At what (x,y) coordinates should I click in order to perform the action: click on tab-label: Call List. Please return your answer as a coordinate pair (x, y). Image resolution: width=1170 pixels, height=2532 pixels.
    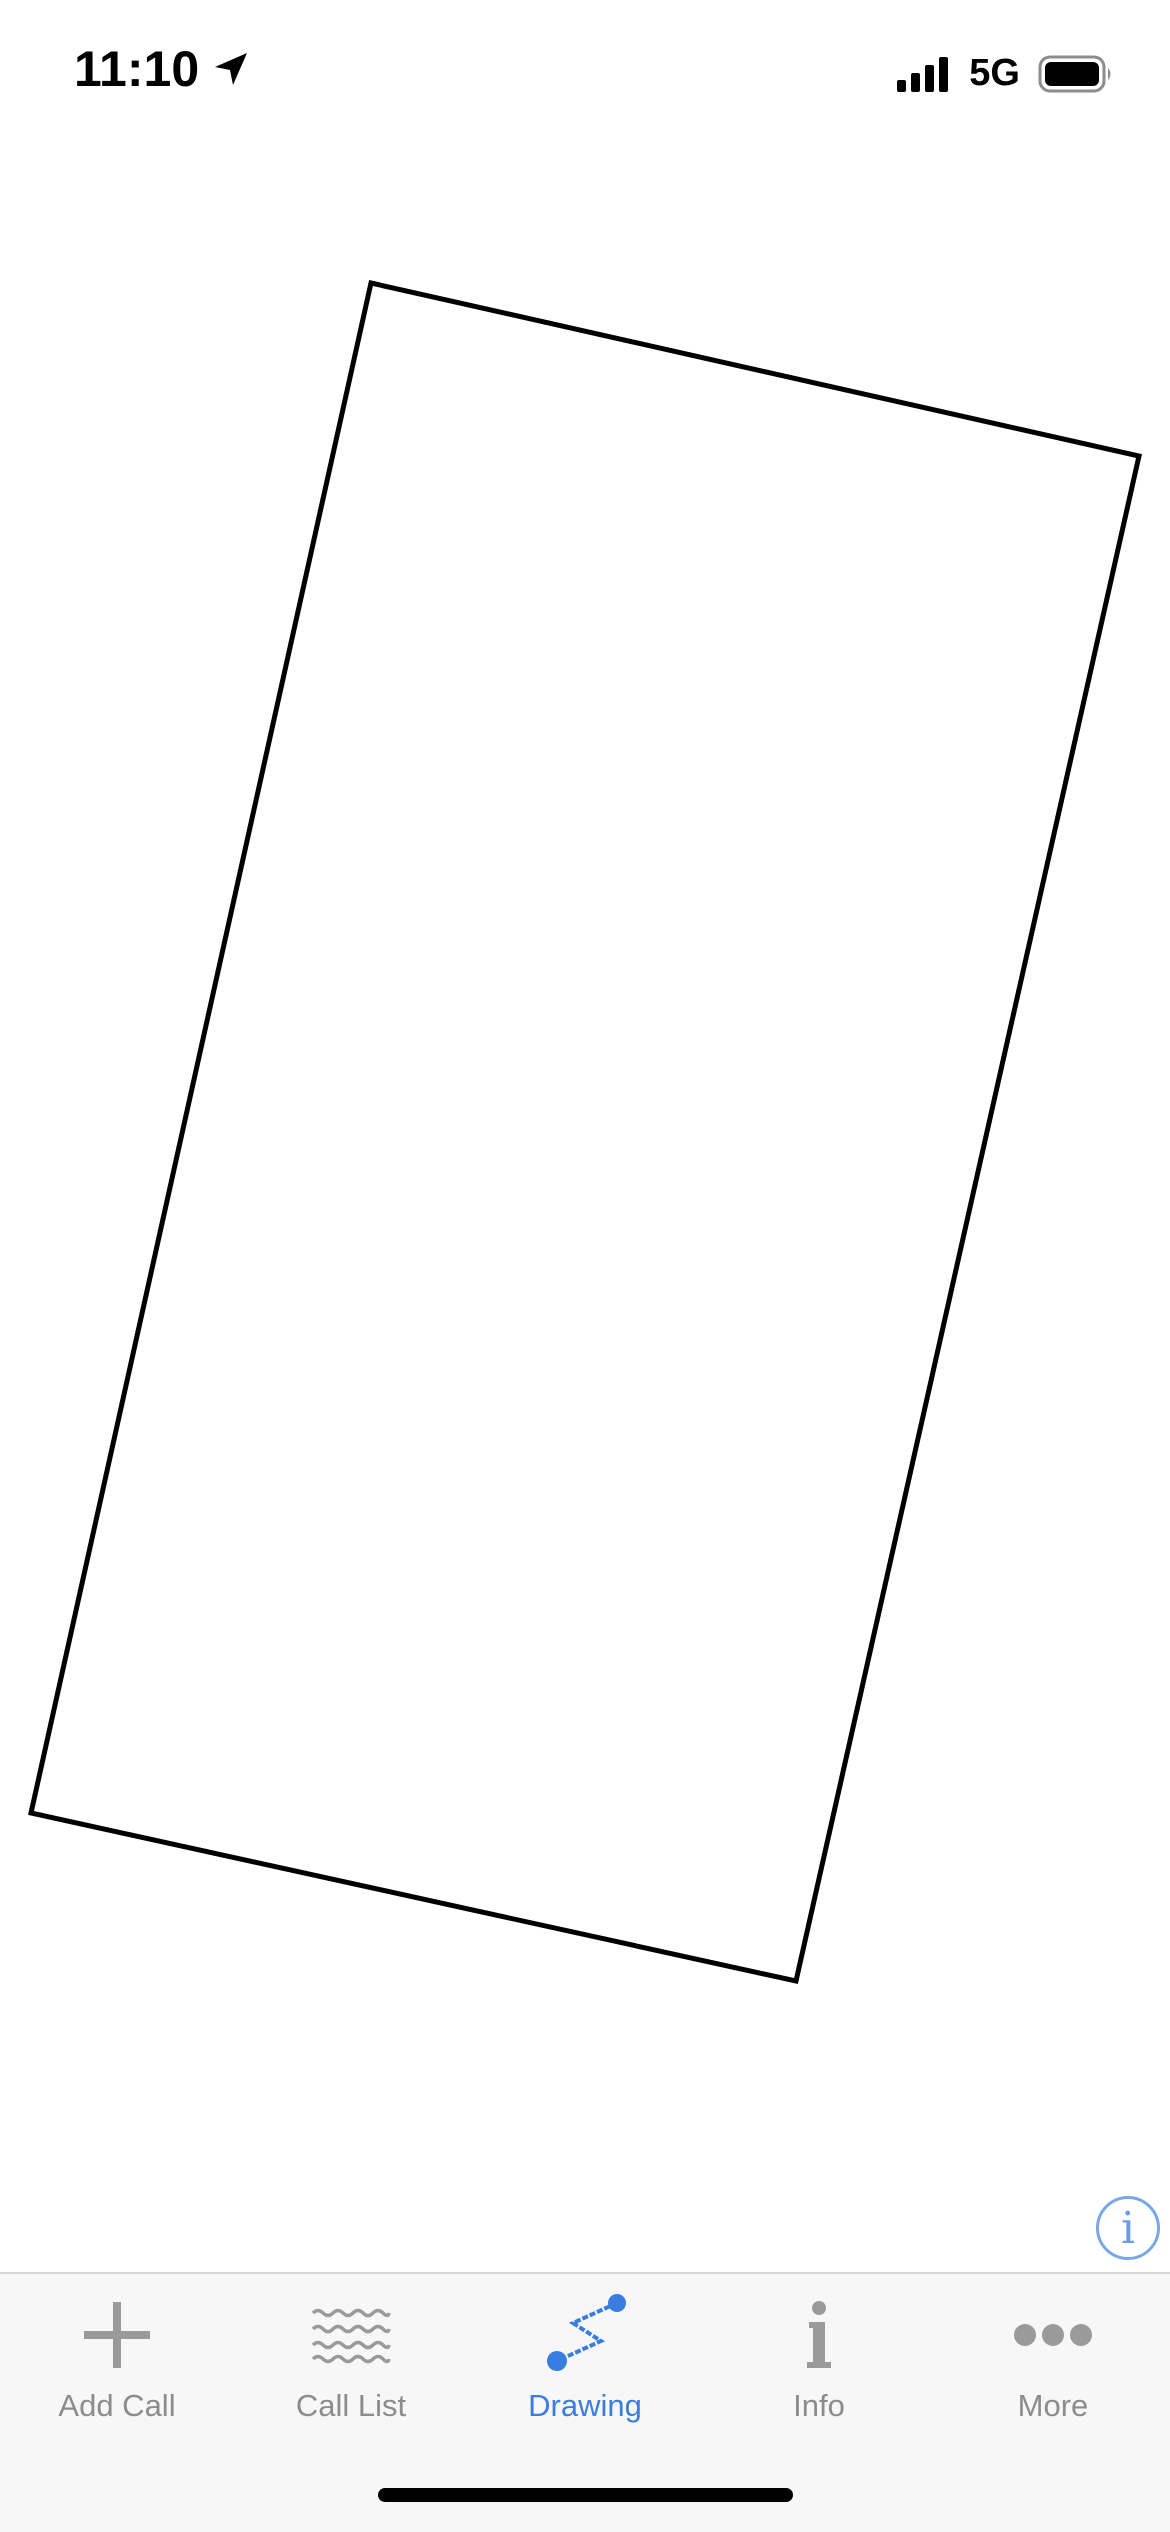
    Looking at the image, I should click on (351, 2405).